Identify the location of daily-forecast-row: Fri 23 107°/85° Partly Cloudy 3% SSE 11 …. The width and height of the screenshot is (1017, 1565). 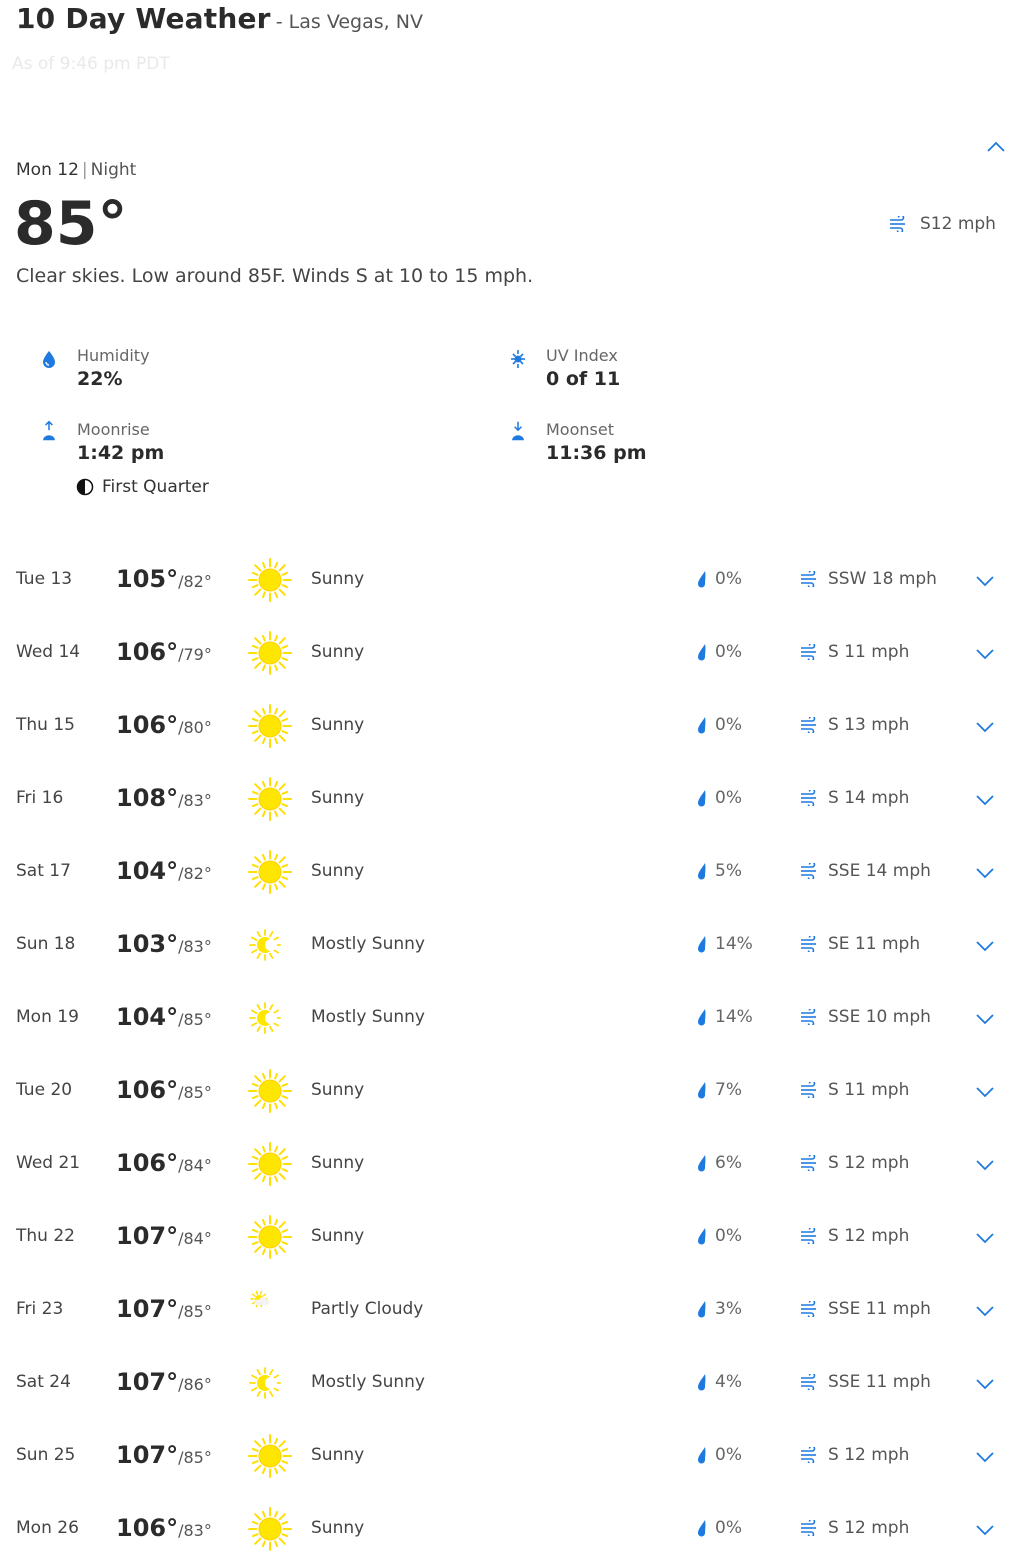
(508, 1309).